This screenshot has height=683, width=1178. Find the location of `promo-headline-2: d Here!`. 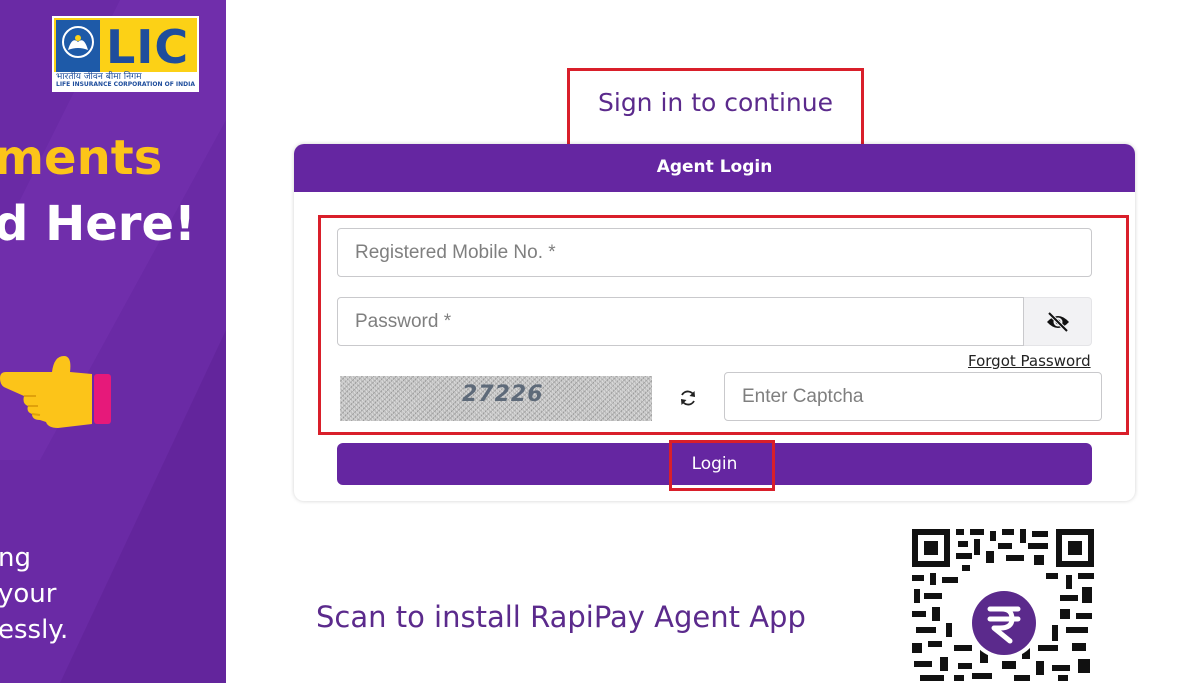

promo-headline-2: d Here! is located at coordinates (98, 224).